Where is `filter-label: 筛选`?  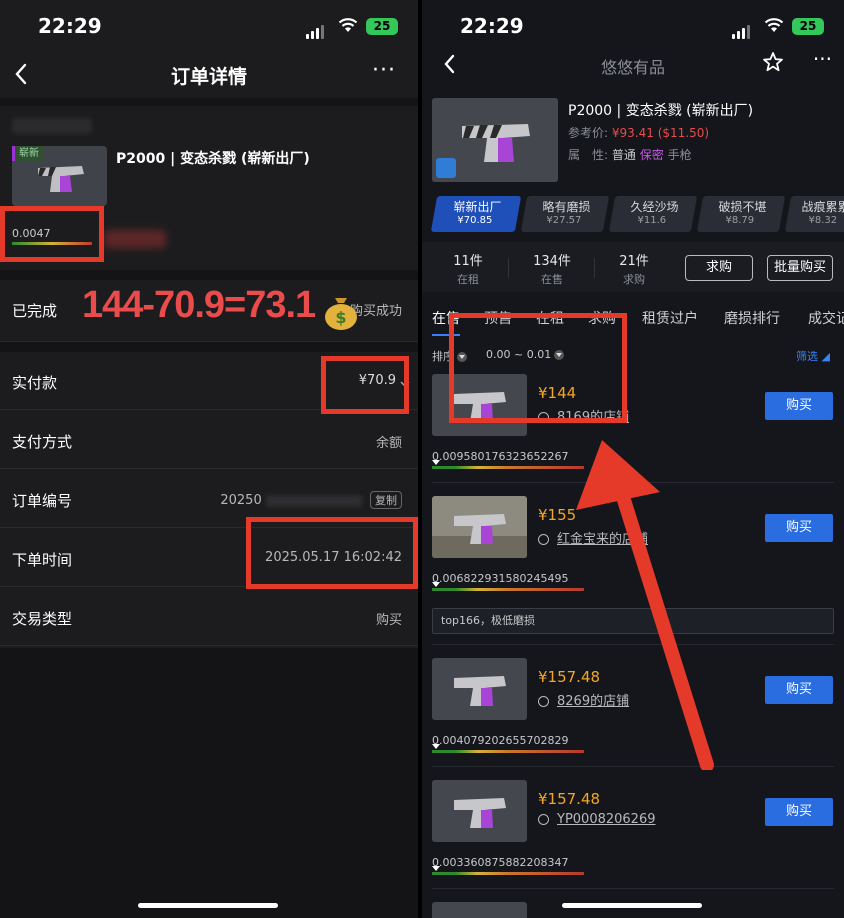
filter-label: 筛选 is located at coordinates (807, 356).